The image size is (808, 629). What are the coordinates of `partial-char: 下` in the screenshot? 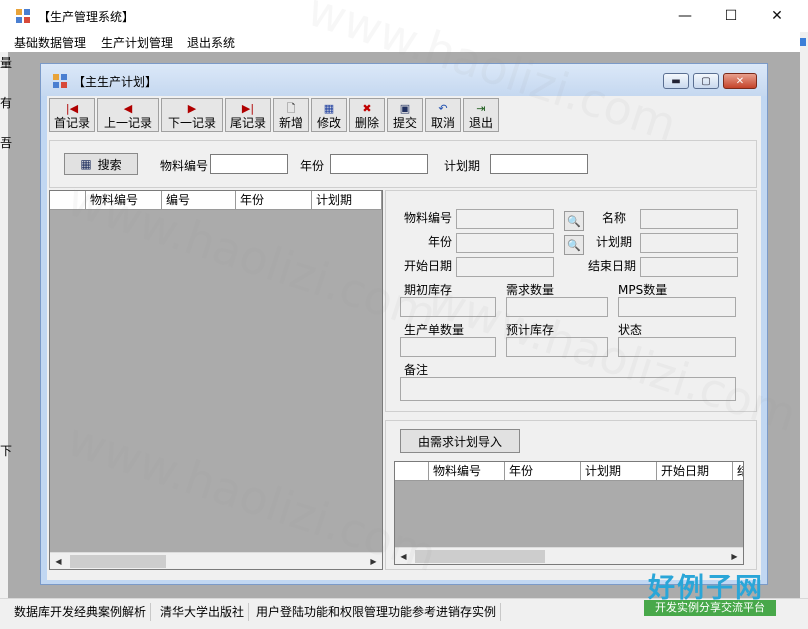 It's located at (6, 451).